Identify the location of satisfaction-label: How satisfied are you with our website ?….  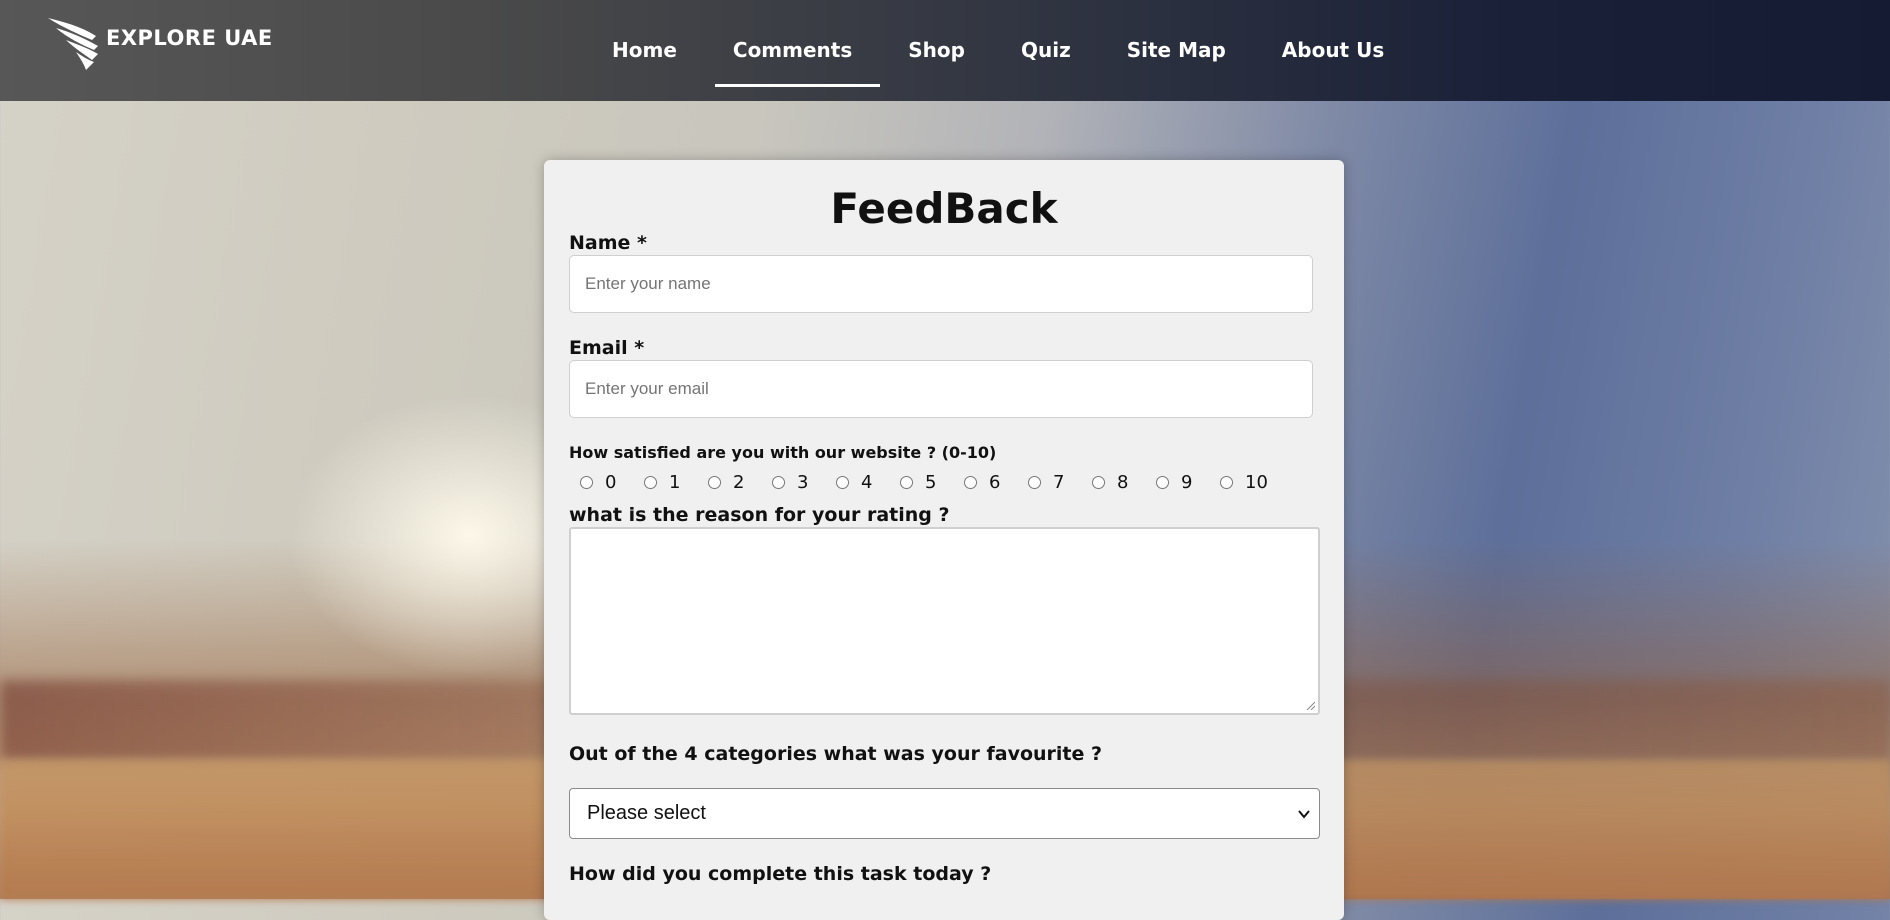
(783, 452).